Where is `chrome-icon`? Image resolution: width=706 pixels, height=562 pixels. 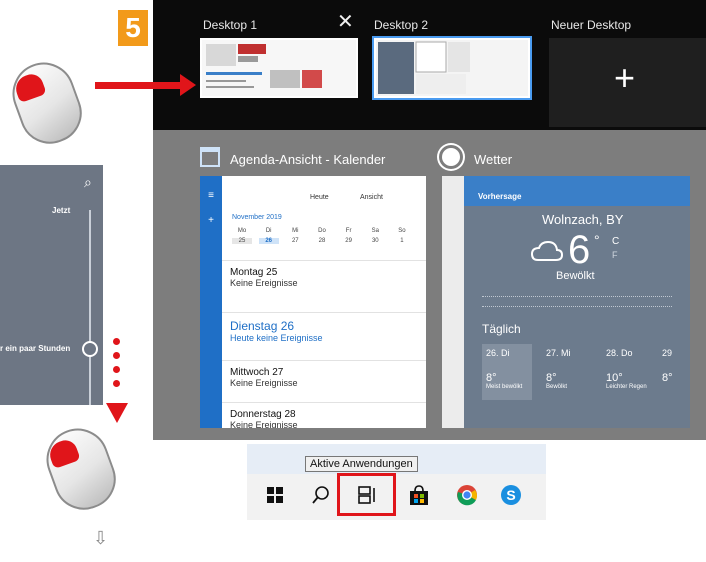 chrome-icon is located at coordinates (467, 495).